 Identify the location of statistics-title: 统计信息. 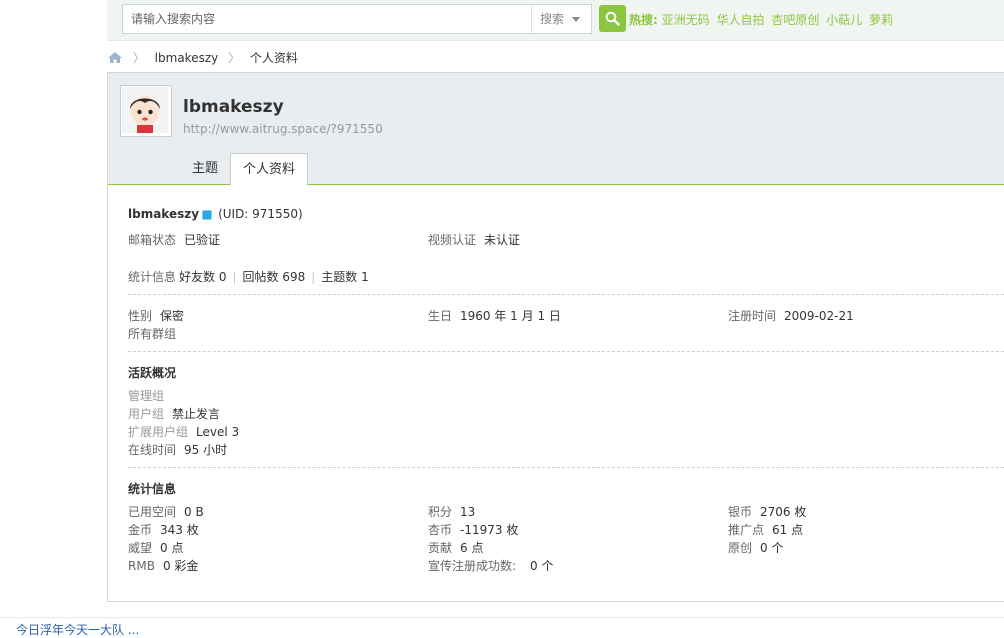
(152, 489).